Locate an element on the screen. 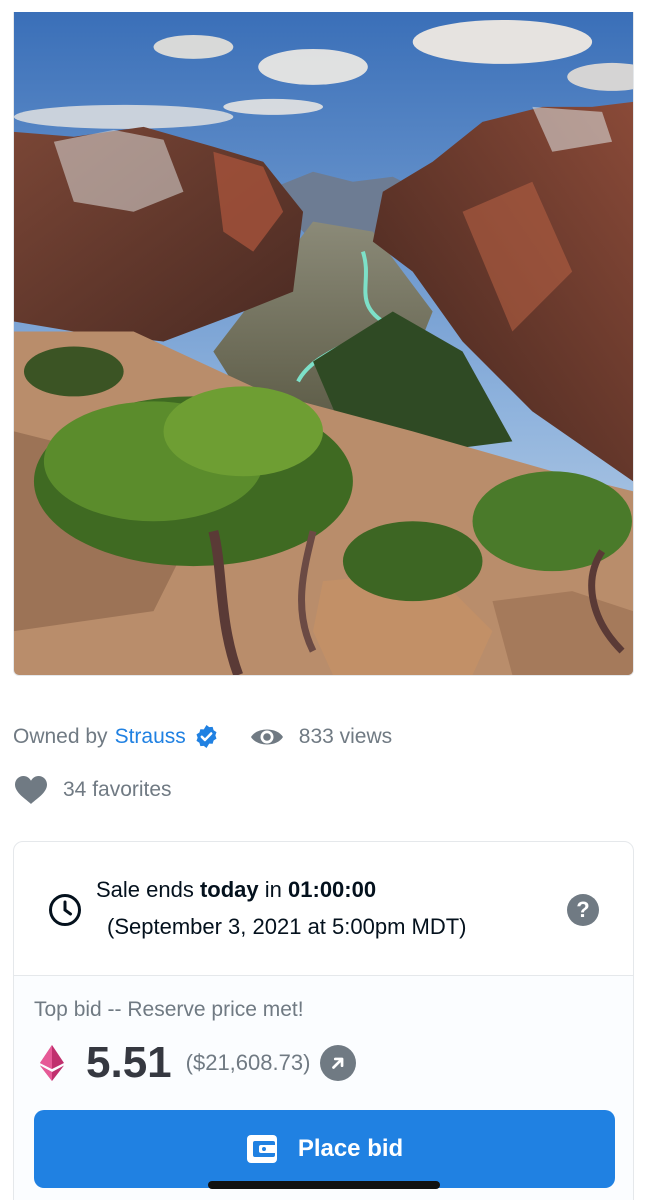  price-row: 5.51 ($21,608.73) is located at coordinates (198, 1063).